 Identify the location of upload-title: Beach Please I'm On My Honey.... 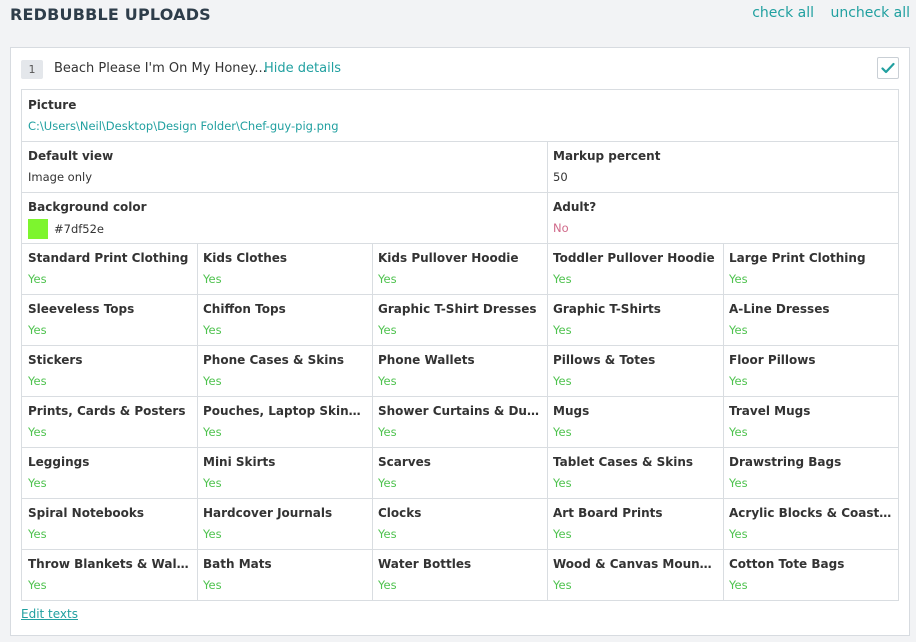
(160, 68).